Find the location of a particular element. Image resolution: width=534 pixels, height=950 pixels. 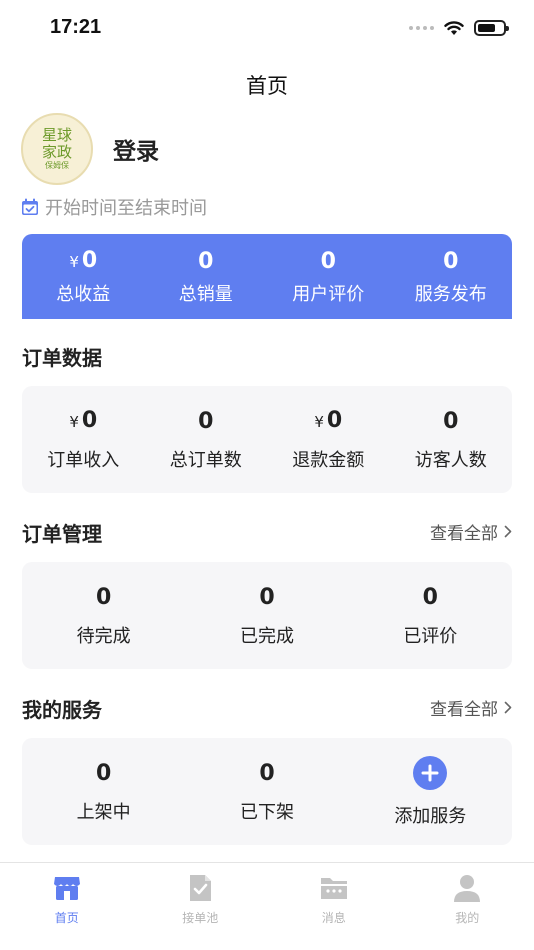

my-services-card: 0 上架中 0 已下架 添加服务 is located at coordinates (267, 791).